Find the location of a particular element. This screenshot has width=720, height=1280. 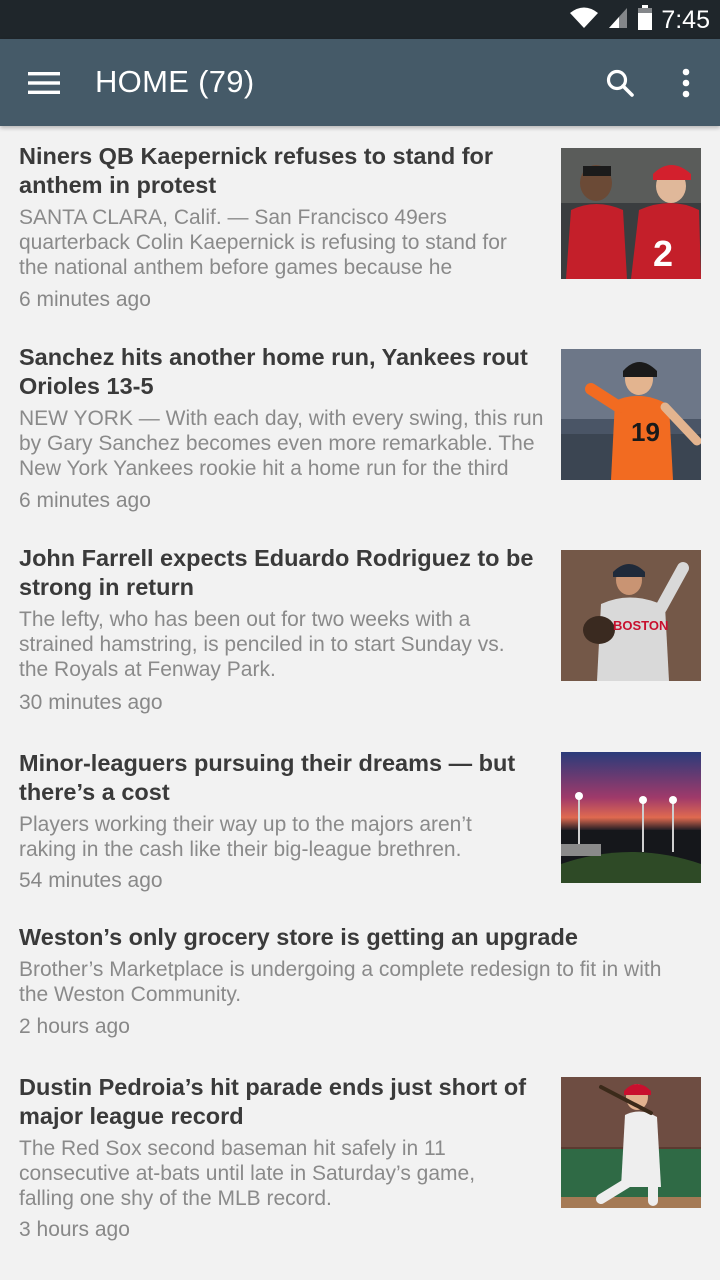

article-thumbnail: BOSTON is located at coordinates (631, 615).